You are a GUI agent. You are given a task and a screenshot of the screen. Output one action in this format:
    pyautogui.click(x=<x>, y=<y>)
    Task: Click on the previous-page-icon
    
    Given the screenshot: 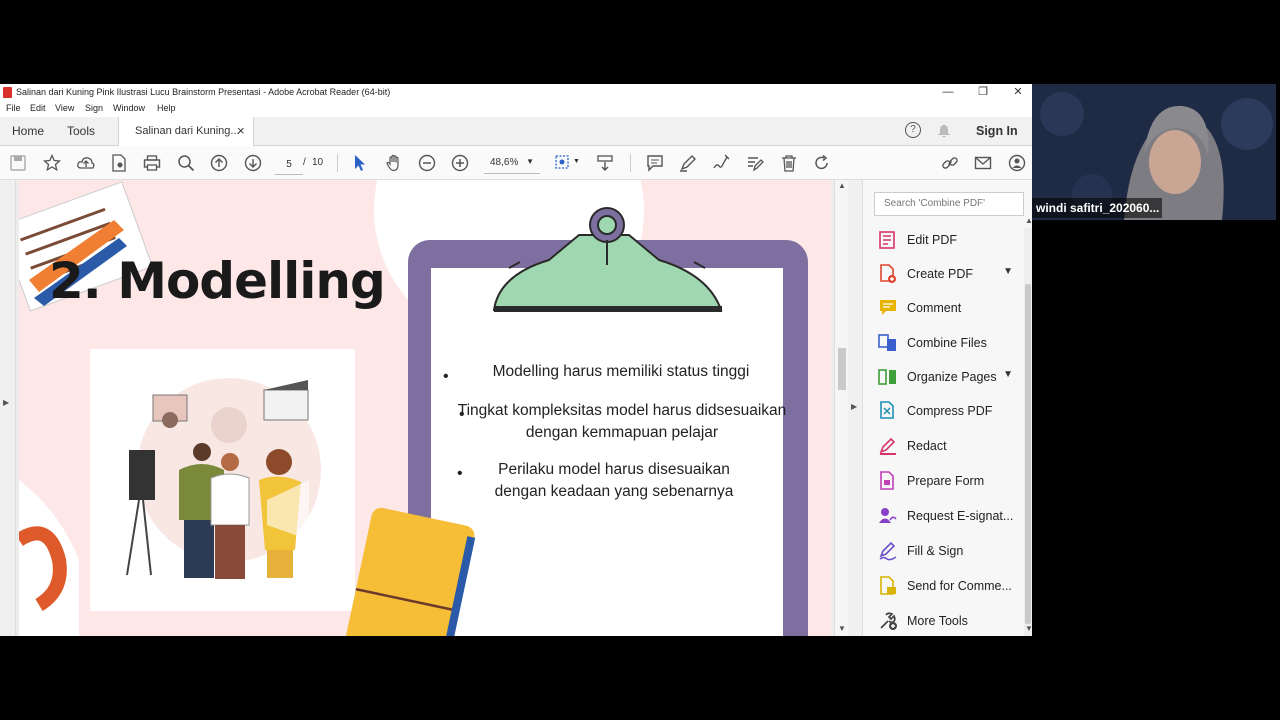 What is the action you would take?
    pyautogui.click(x=219, y=163)
    